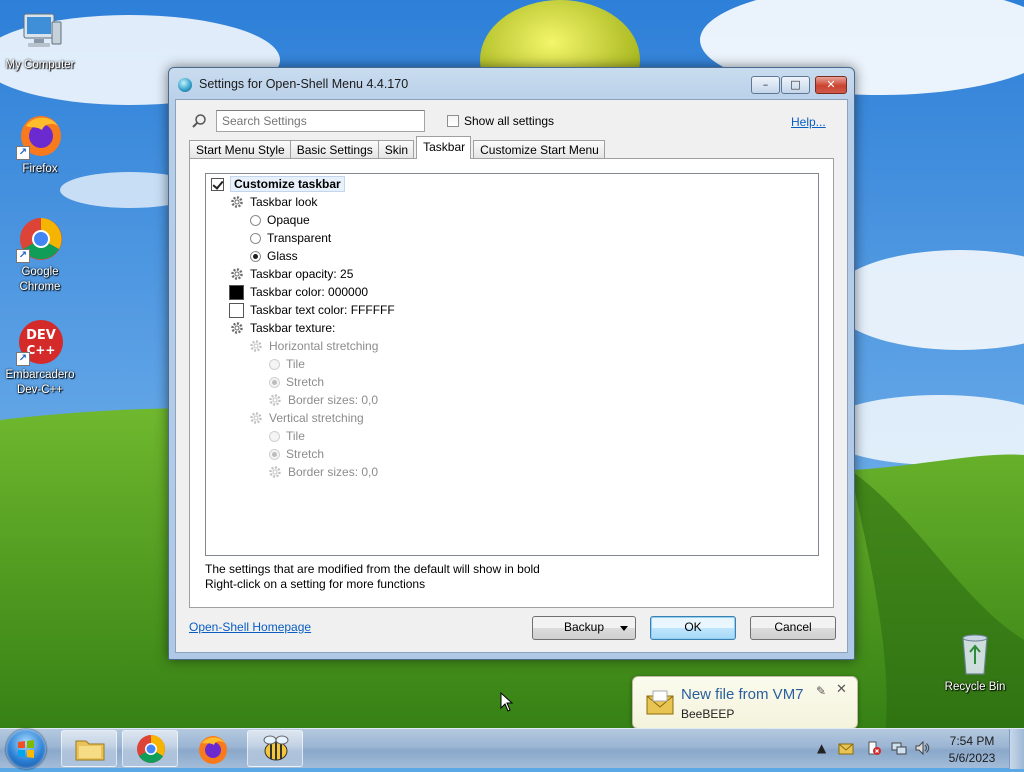 The image size is (1024, 772). What do you see at coordinates (287, 184) in the screenshot?
I see `tree-item-label: Customize taskbar` at bounding box center [287, 184].